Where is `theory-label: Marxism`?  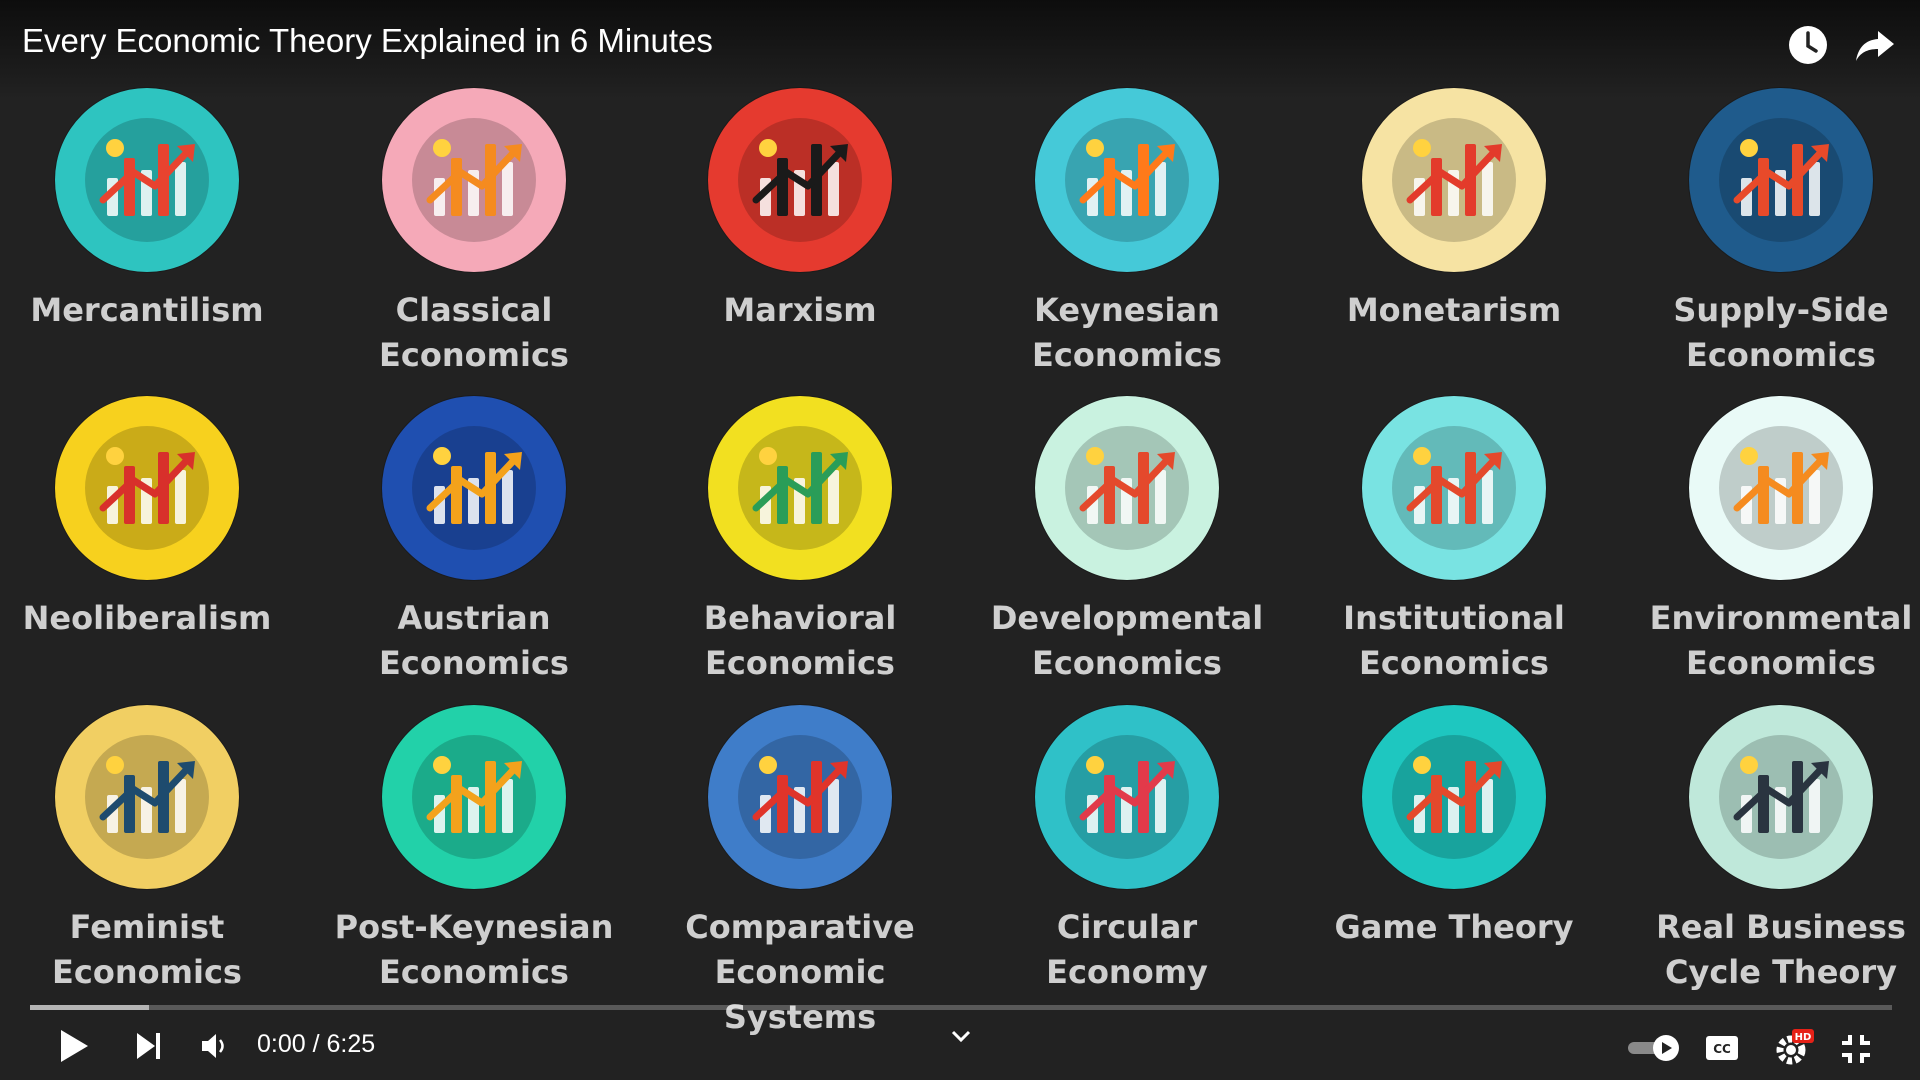 theory-label: Marxism is located at coordinates (800, 310).